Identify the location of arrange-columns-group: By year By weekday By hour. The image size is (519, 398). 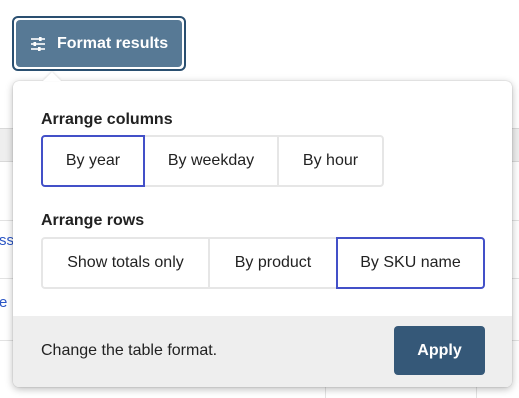
(212, 161).